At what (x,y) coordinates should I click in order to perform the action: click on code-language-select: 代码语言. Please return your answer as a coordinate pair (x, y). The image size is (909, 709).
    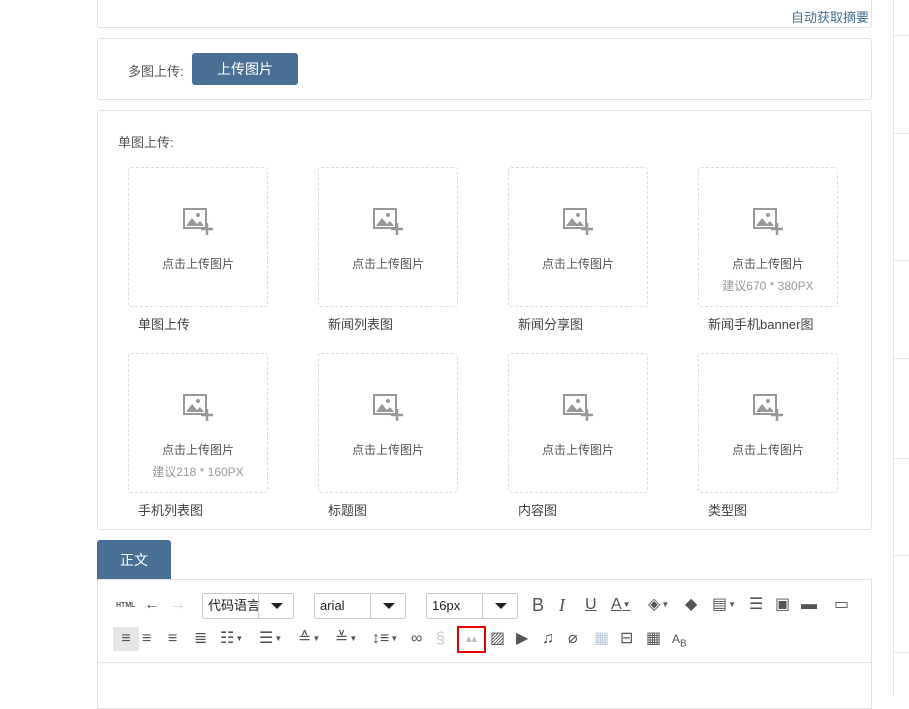
    Looking at the image, I should click on (248, 606).